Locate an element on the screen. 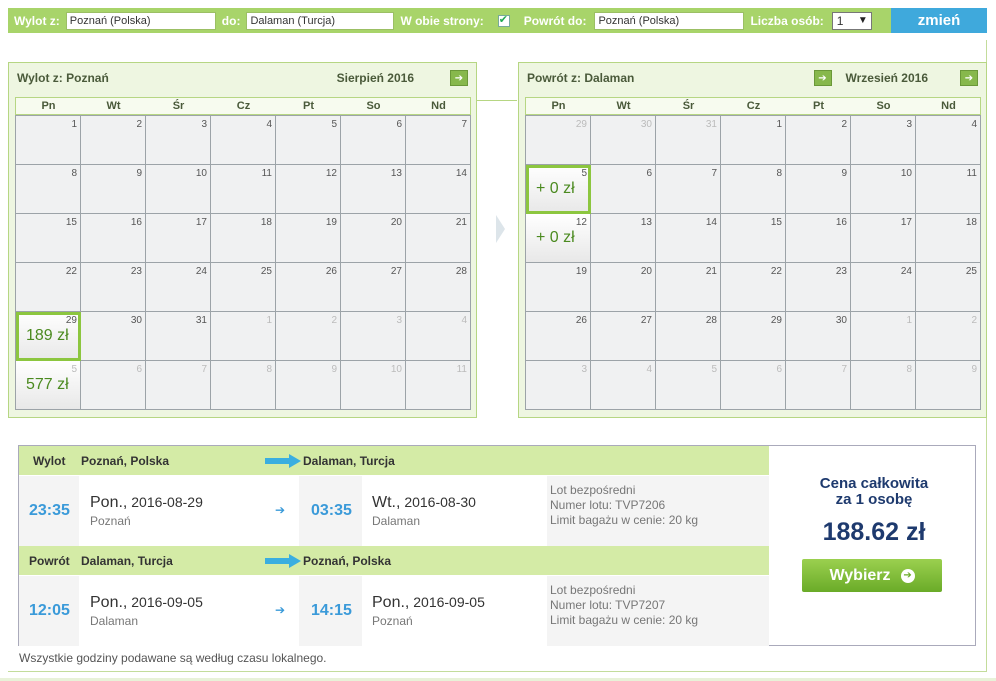 Image resolution: width=996 pixels, height=681 pixels. day-number: 31 is located at coordinates (201, 320).